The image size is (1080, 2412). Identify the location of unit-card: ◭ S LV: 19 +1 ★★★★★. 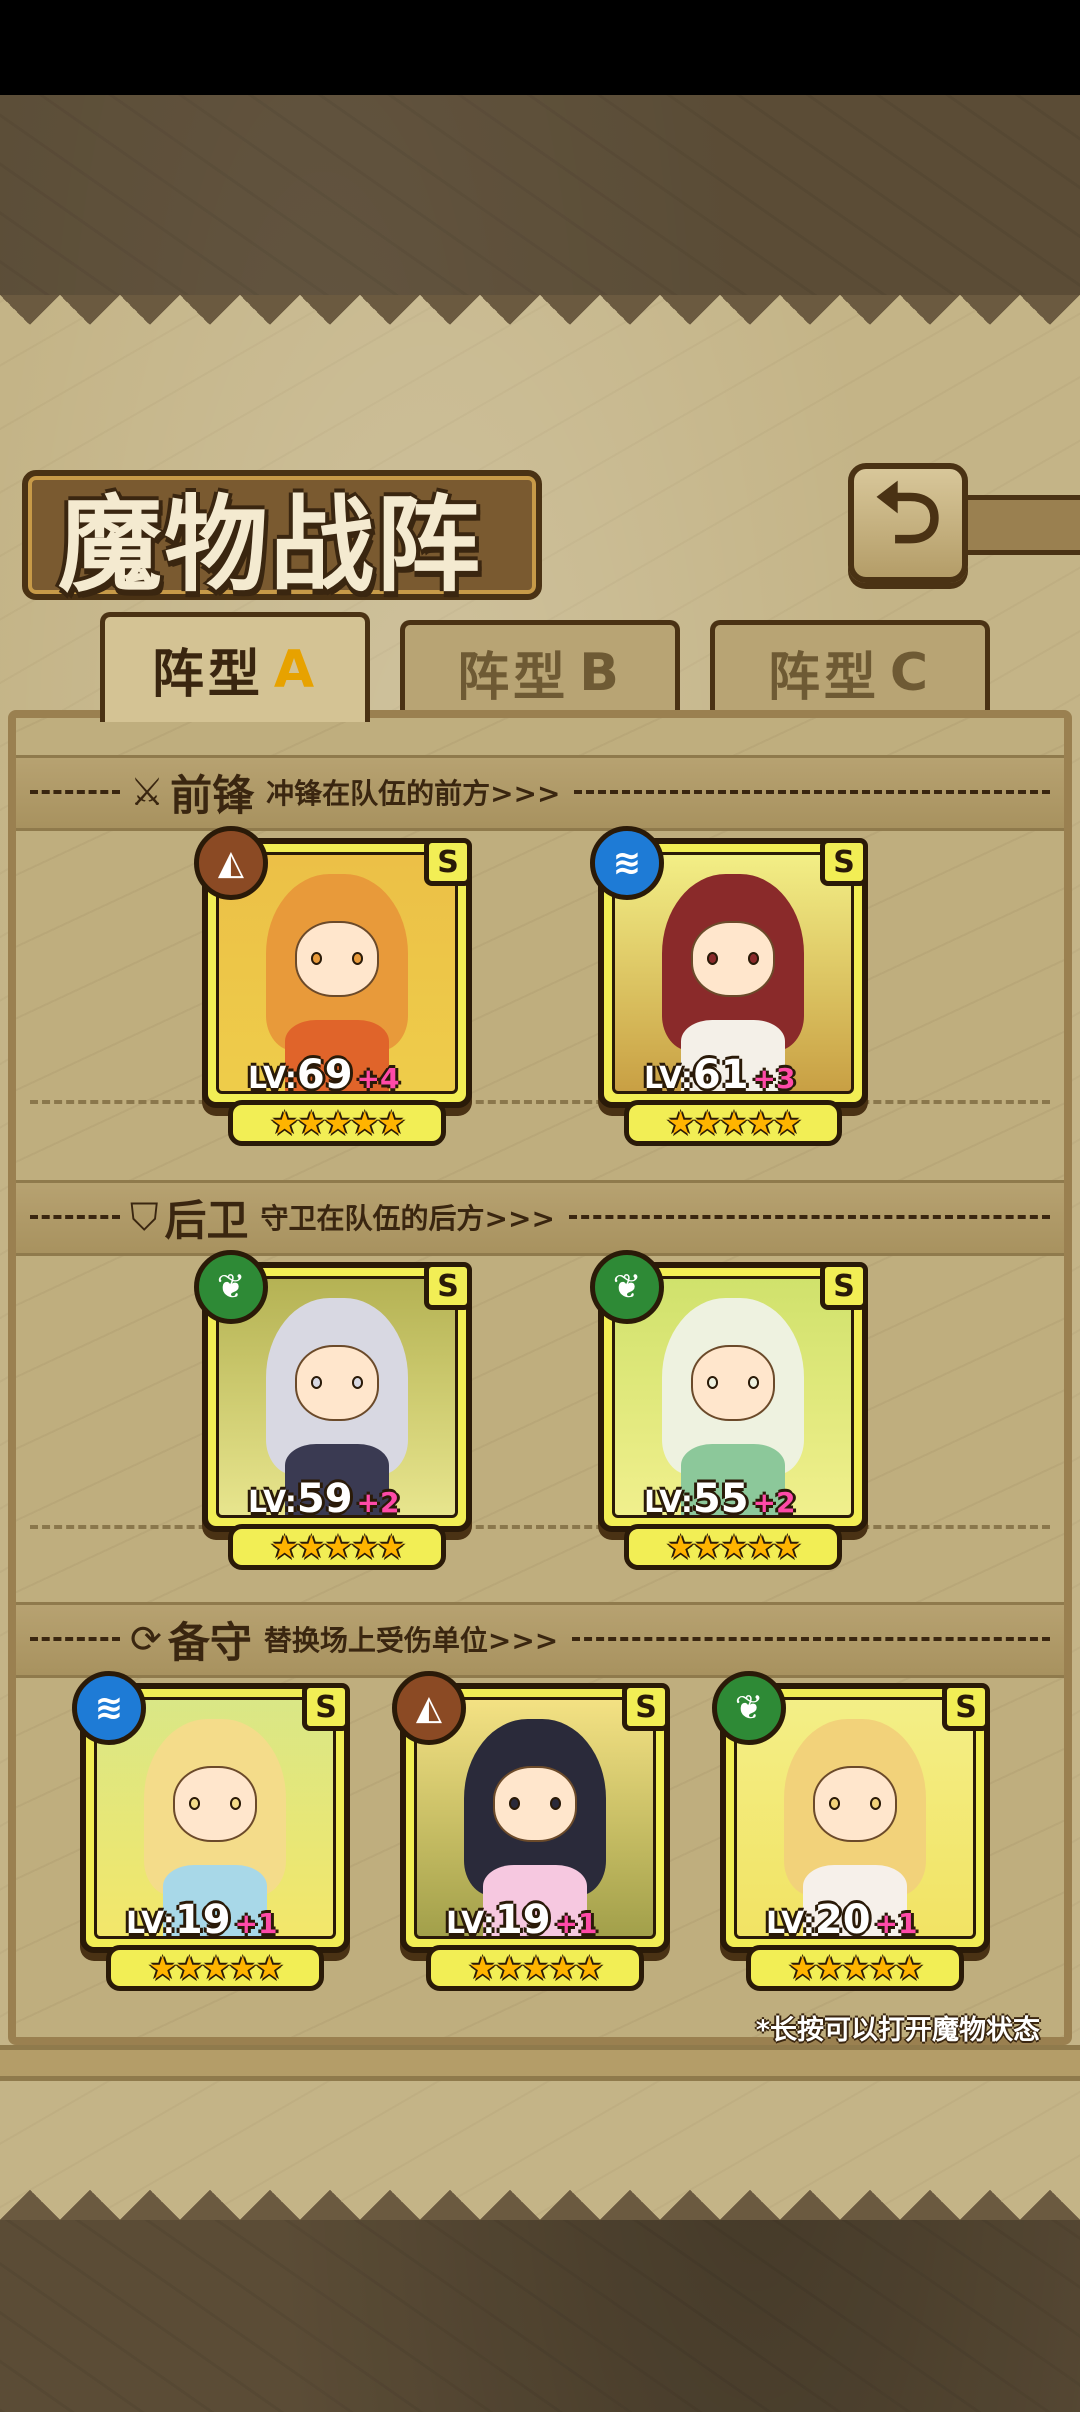
(531, 1831).